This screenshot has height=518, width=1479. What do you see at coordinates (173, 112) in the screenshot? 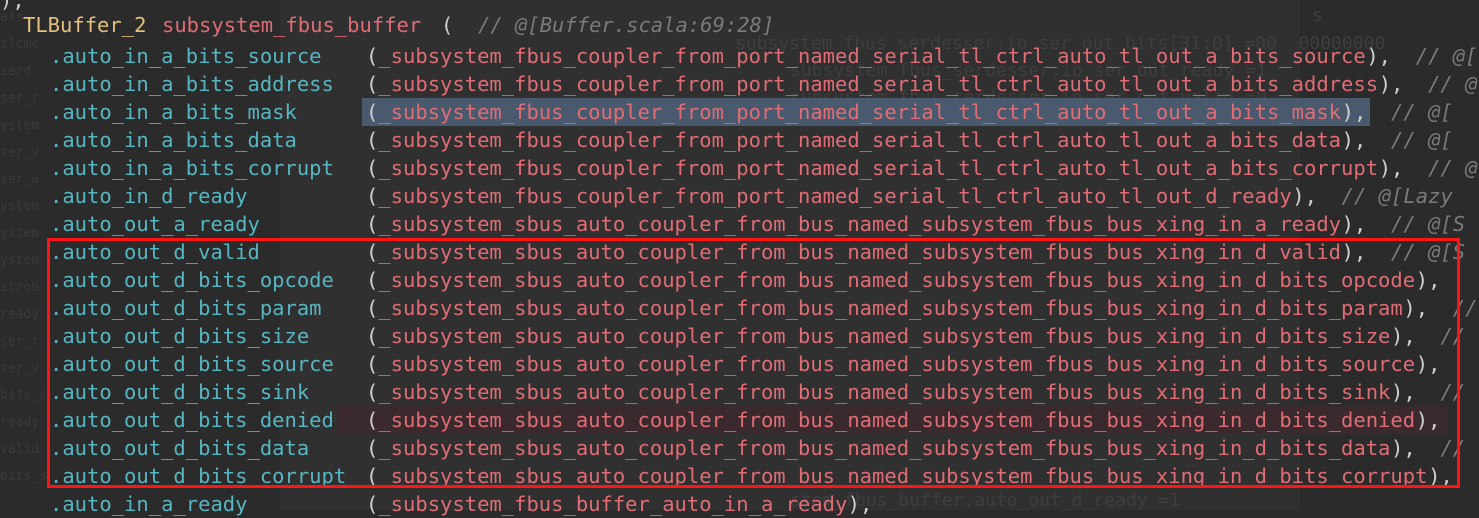
I see `port-name: .auto_in_a_bits_mask` at bounding box center [173, 112].